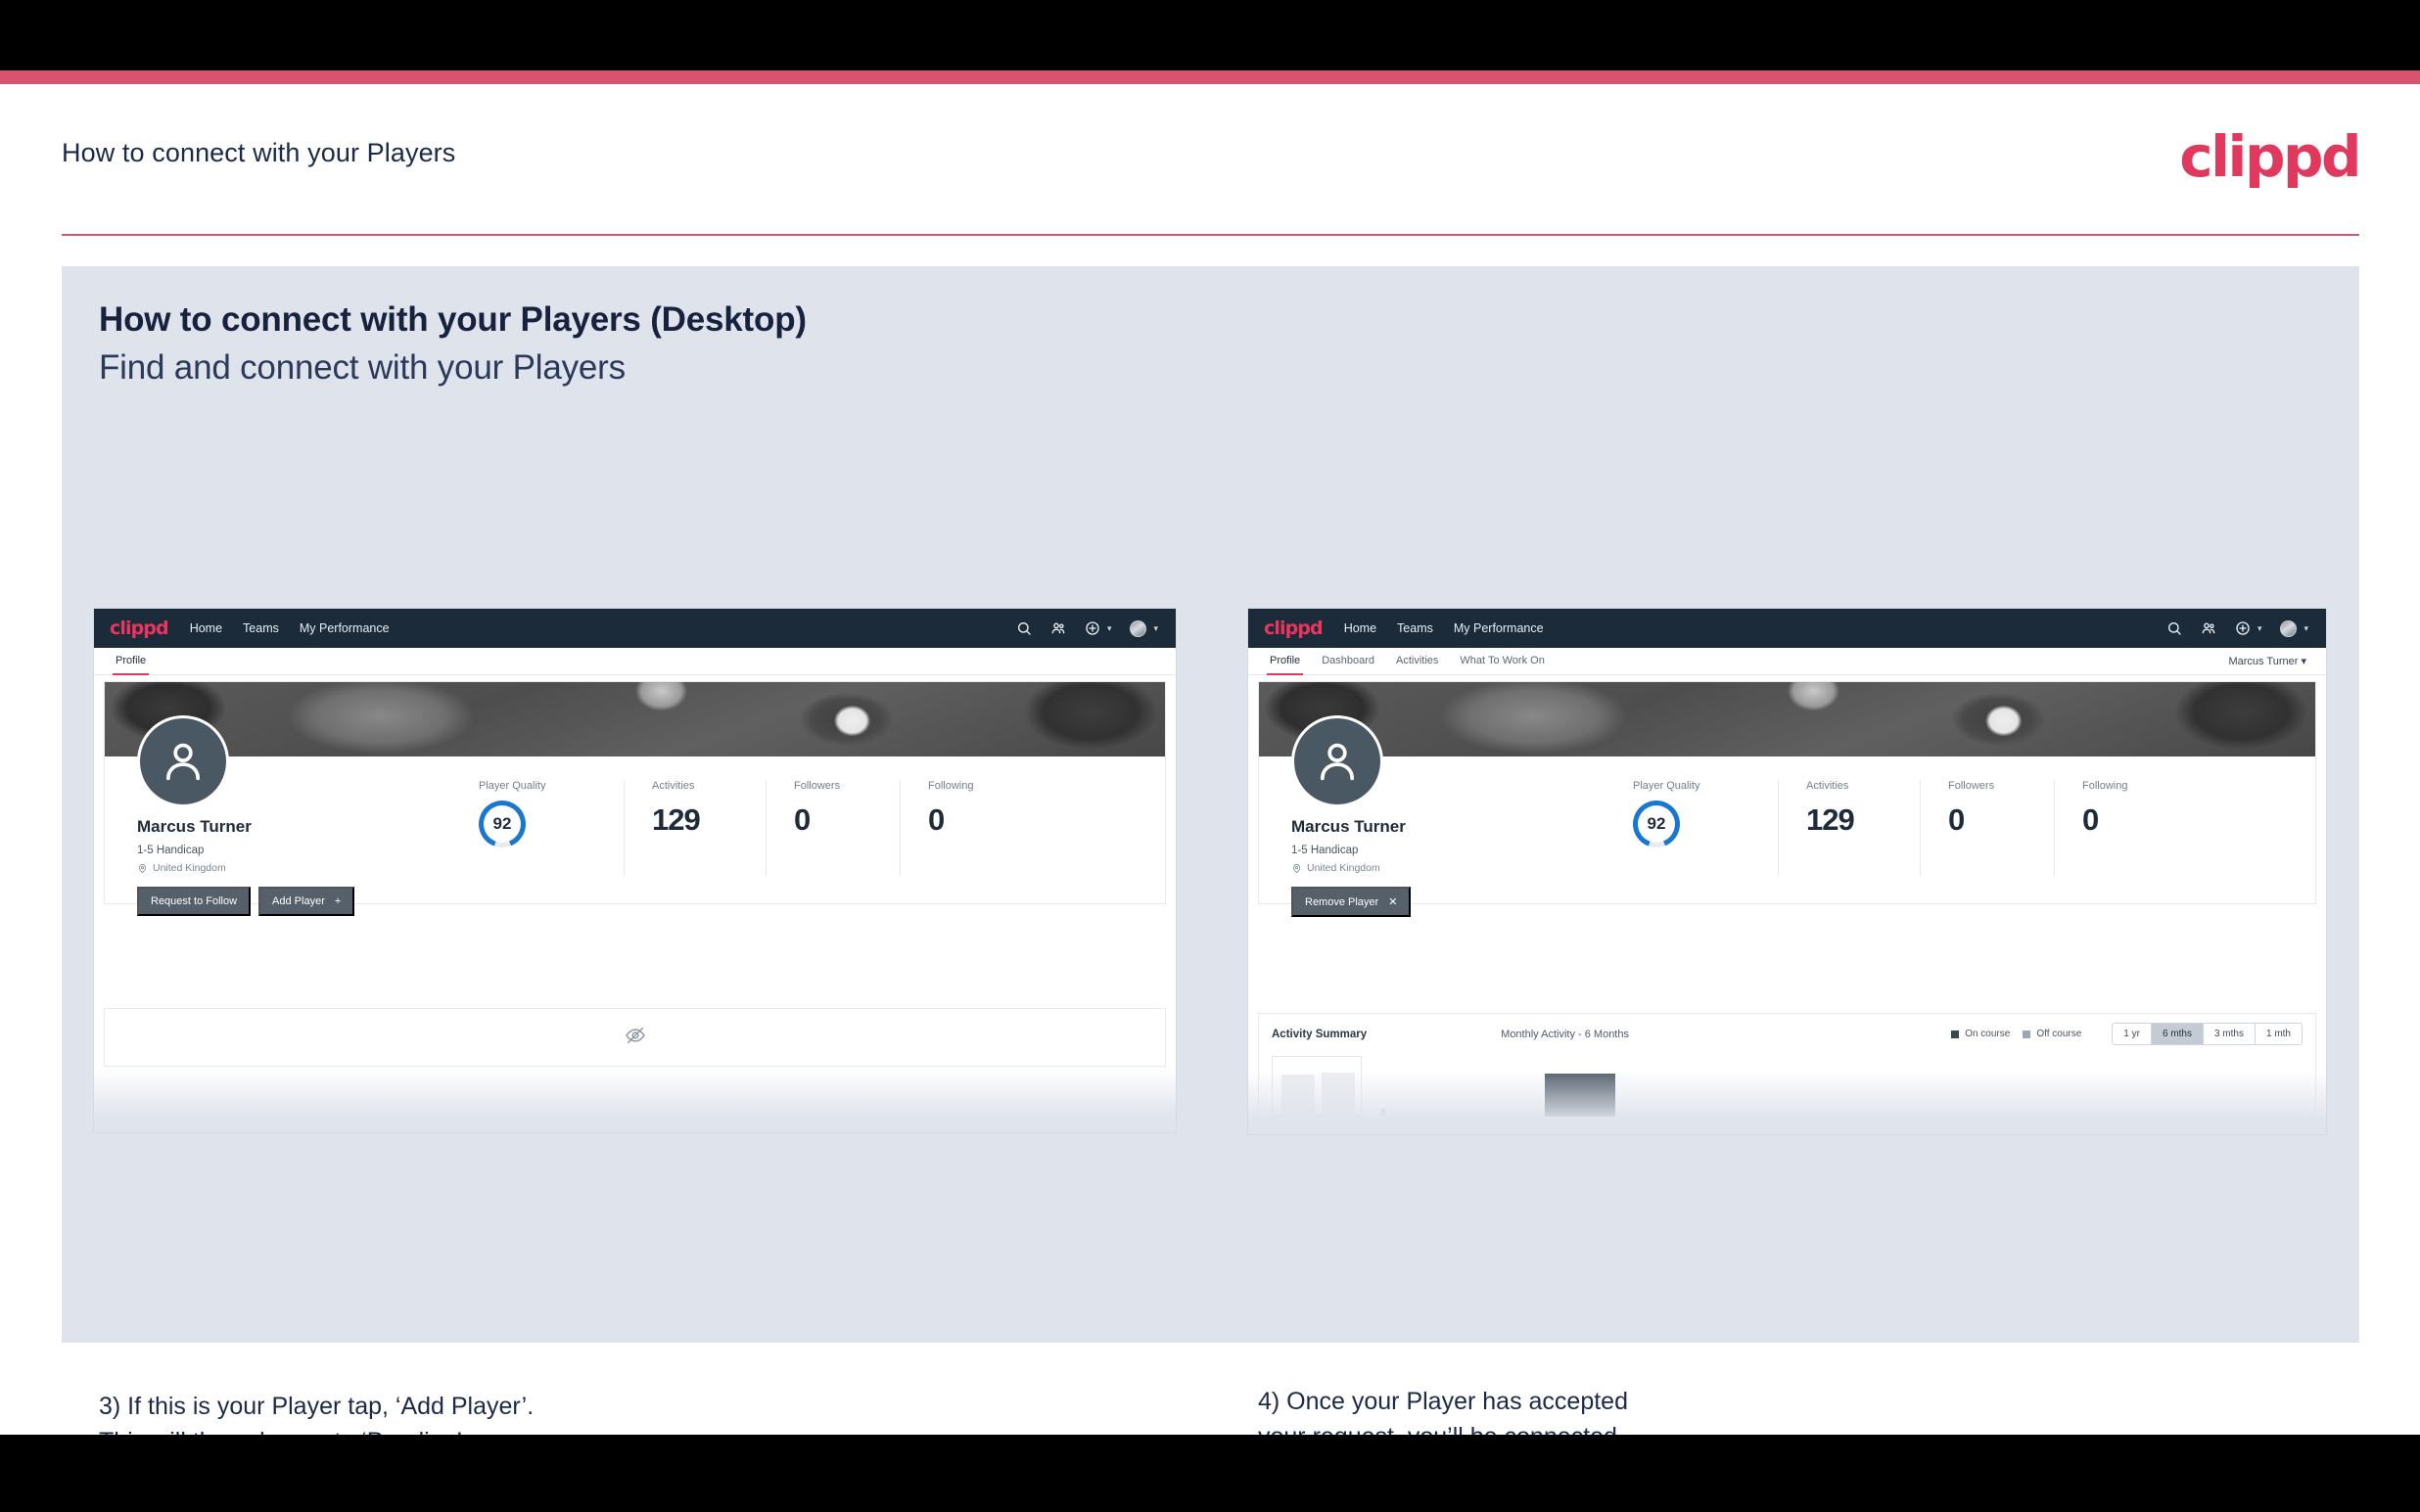 Image resolution: width=2420 pixels, height=1512 pixels. What do you see at coordinates (1383, 1112) in the screenshot?
I see `chart-axis-tick` at bounding box center [1383, 1112].